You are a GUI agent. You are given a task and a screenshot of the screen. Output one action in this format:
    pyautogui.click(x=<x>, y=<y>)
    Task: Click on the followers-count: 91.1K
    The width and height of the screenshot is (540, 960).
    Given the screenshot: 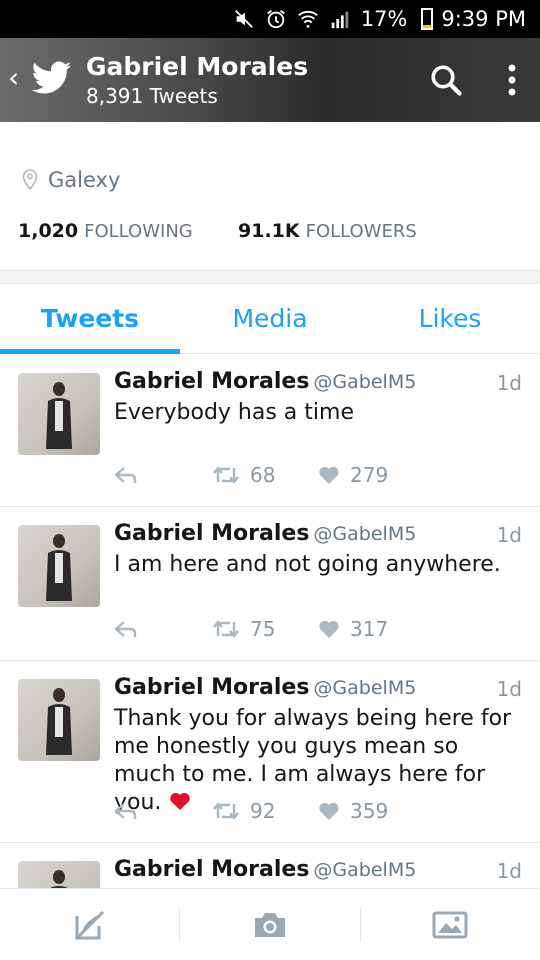 What is the action you would take?
    pyautogui.click(x=269, y=231)
    